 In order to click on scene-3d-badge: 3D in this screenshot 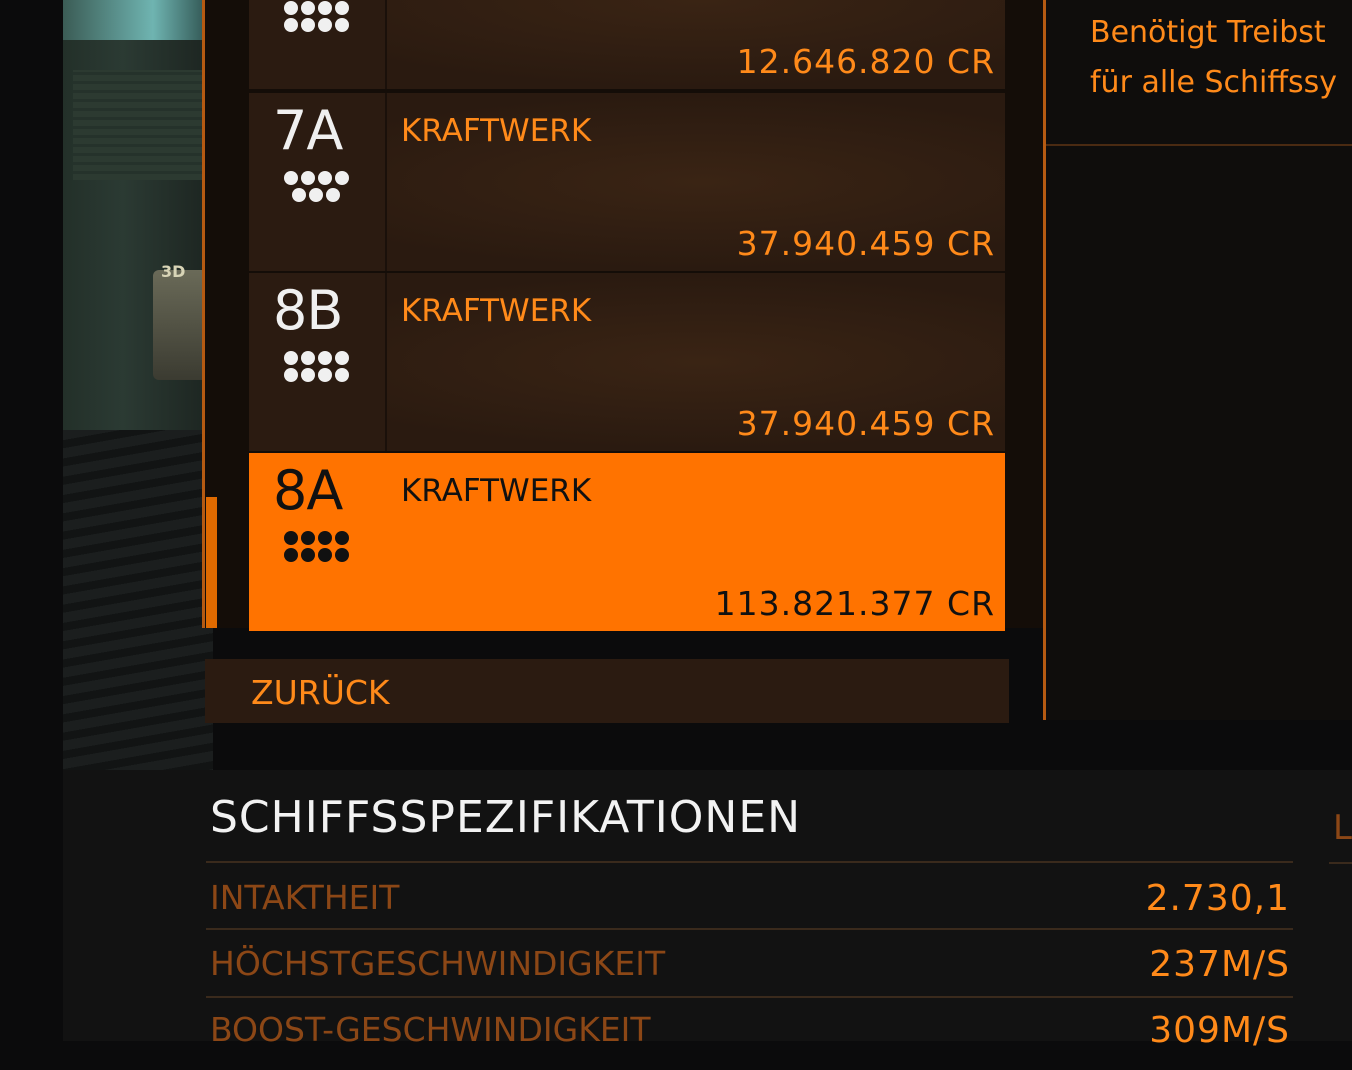, I will do `click(173, 271)`.